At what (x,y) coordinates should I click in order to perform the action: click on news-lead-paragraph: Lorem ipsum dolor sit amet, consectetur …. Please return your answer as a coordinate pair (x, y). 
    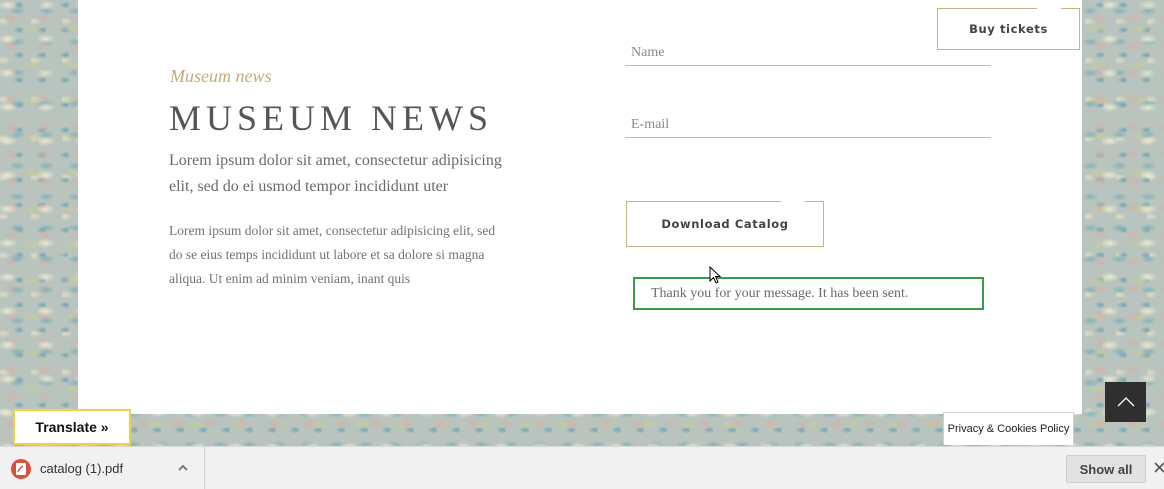
    Looking at the image, I should click on (335, 173).